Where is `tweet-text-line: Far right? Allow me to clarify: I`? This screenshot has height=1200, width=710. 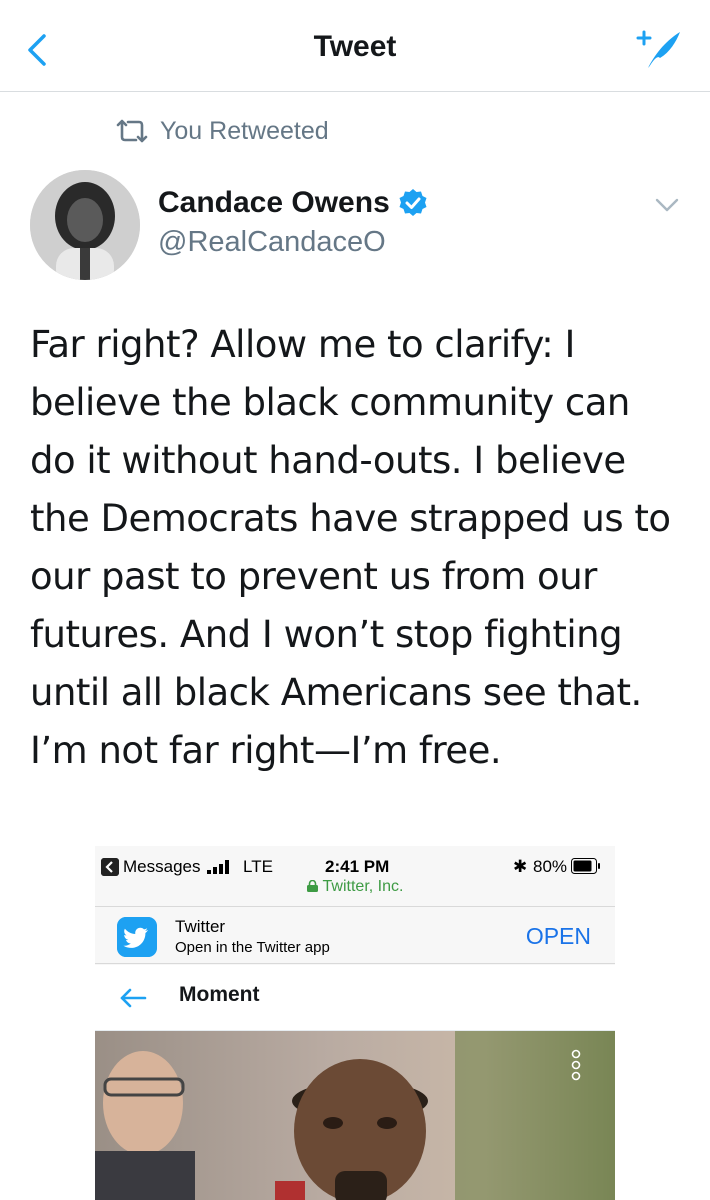
tweet-text-line: Far right? Allow me to clarify: I is located at coordinates (302, 344).